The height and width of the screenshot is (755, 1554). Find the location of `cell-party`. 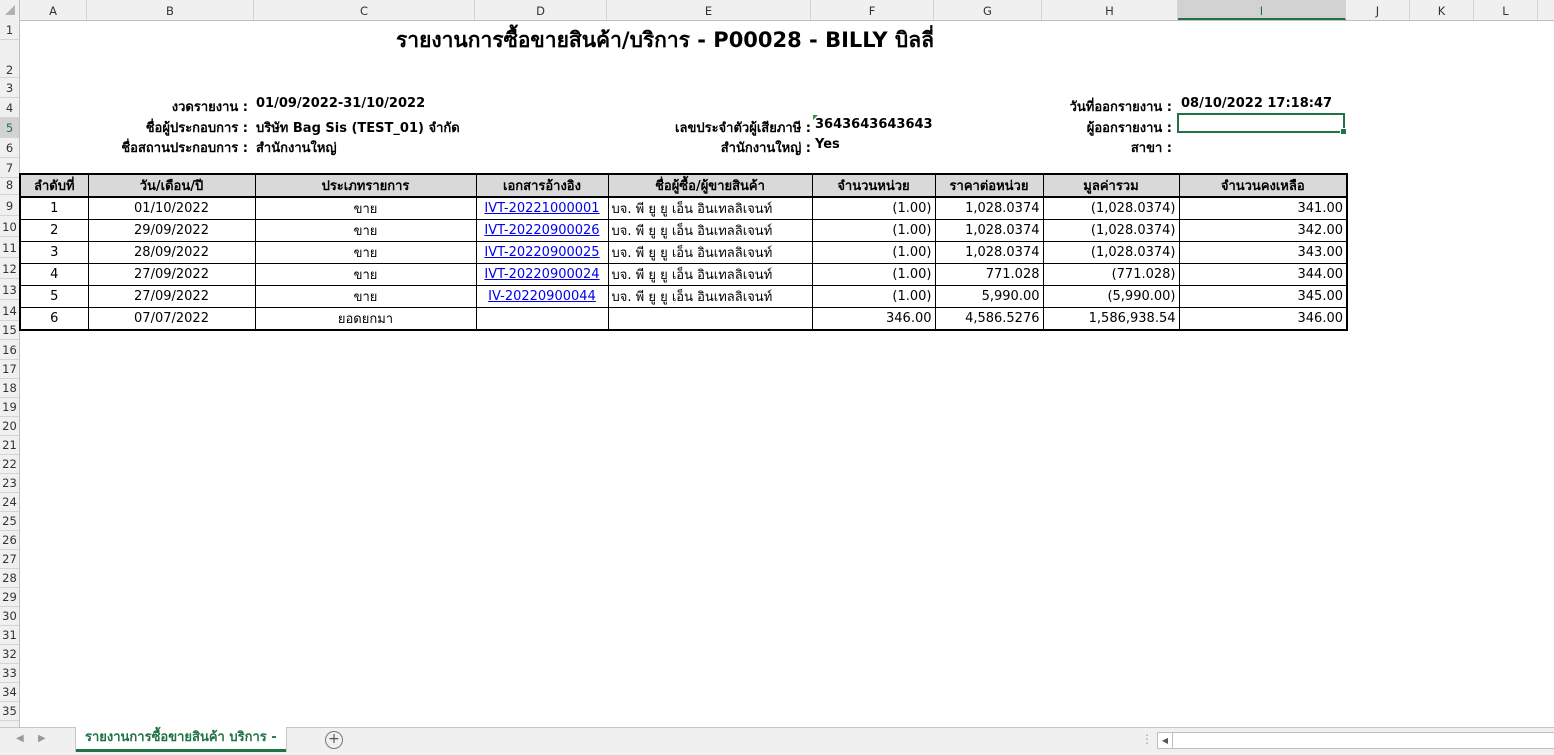

cell-party is located at coordinates (710, 319).